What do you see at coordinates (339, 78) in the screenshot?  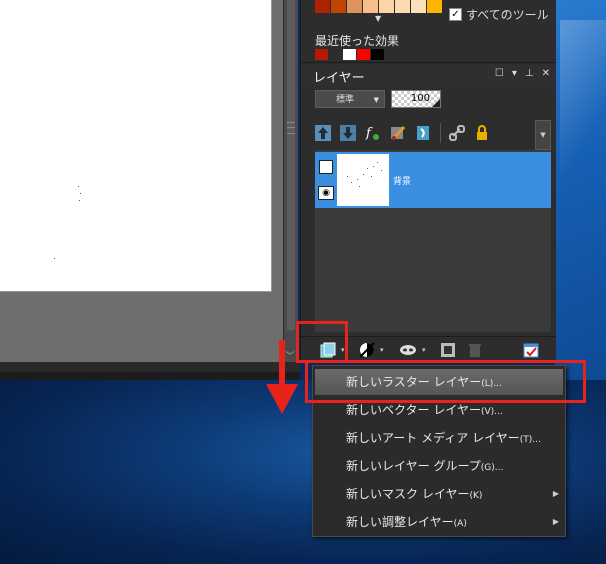 I see `layers-panel-title: レイヤー` at bounding box center [339, 78].